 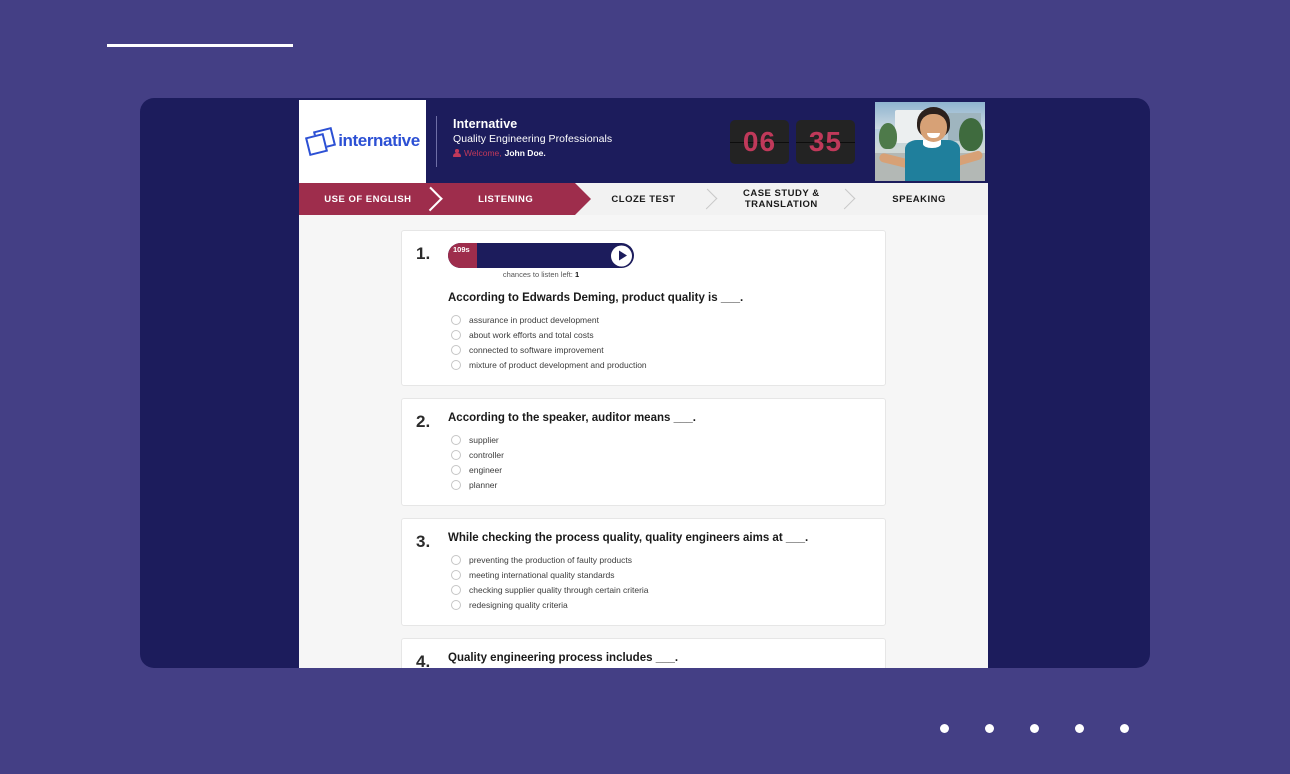 I want to click on play-button, so click(x=621, y=255).